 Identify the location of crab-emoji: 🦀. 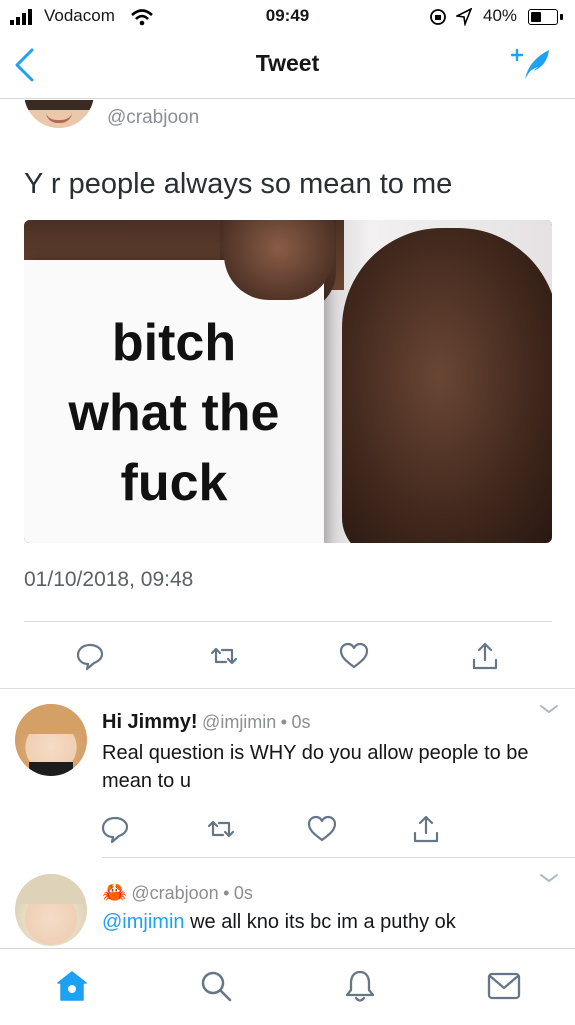
(114, 893).